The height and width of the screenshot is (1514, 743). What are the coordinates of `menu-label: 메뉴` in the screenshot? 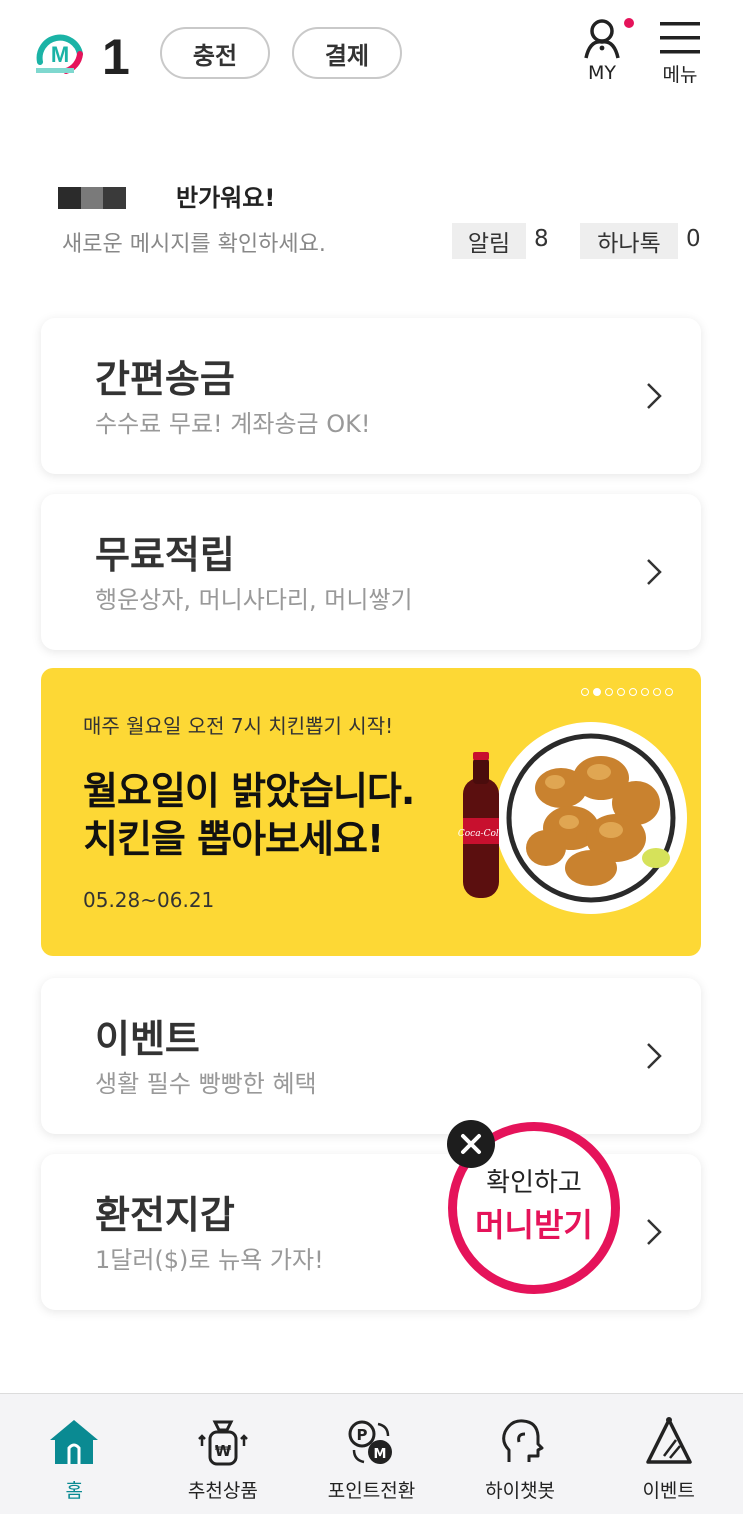 It's located at (680, 75).